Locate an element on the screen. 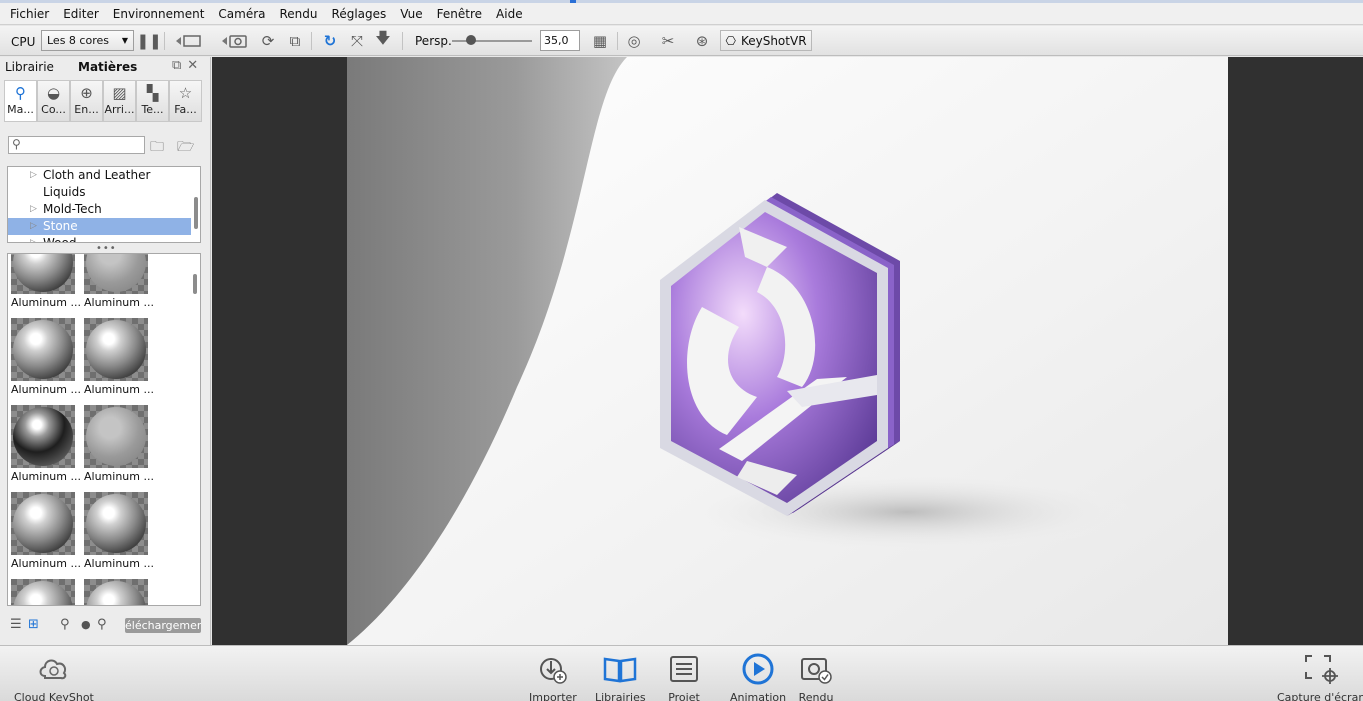 This screenshot has width=1363, height=701. tree-item-label: Wood is located at coordinates (60, 239).